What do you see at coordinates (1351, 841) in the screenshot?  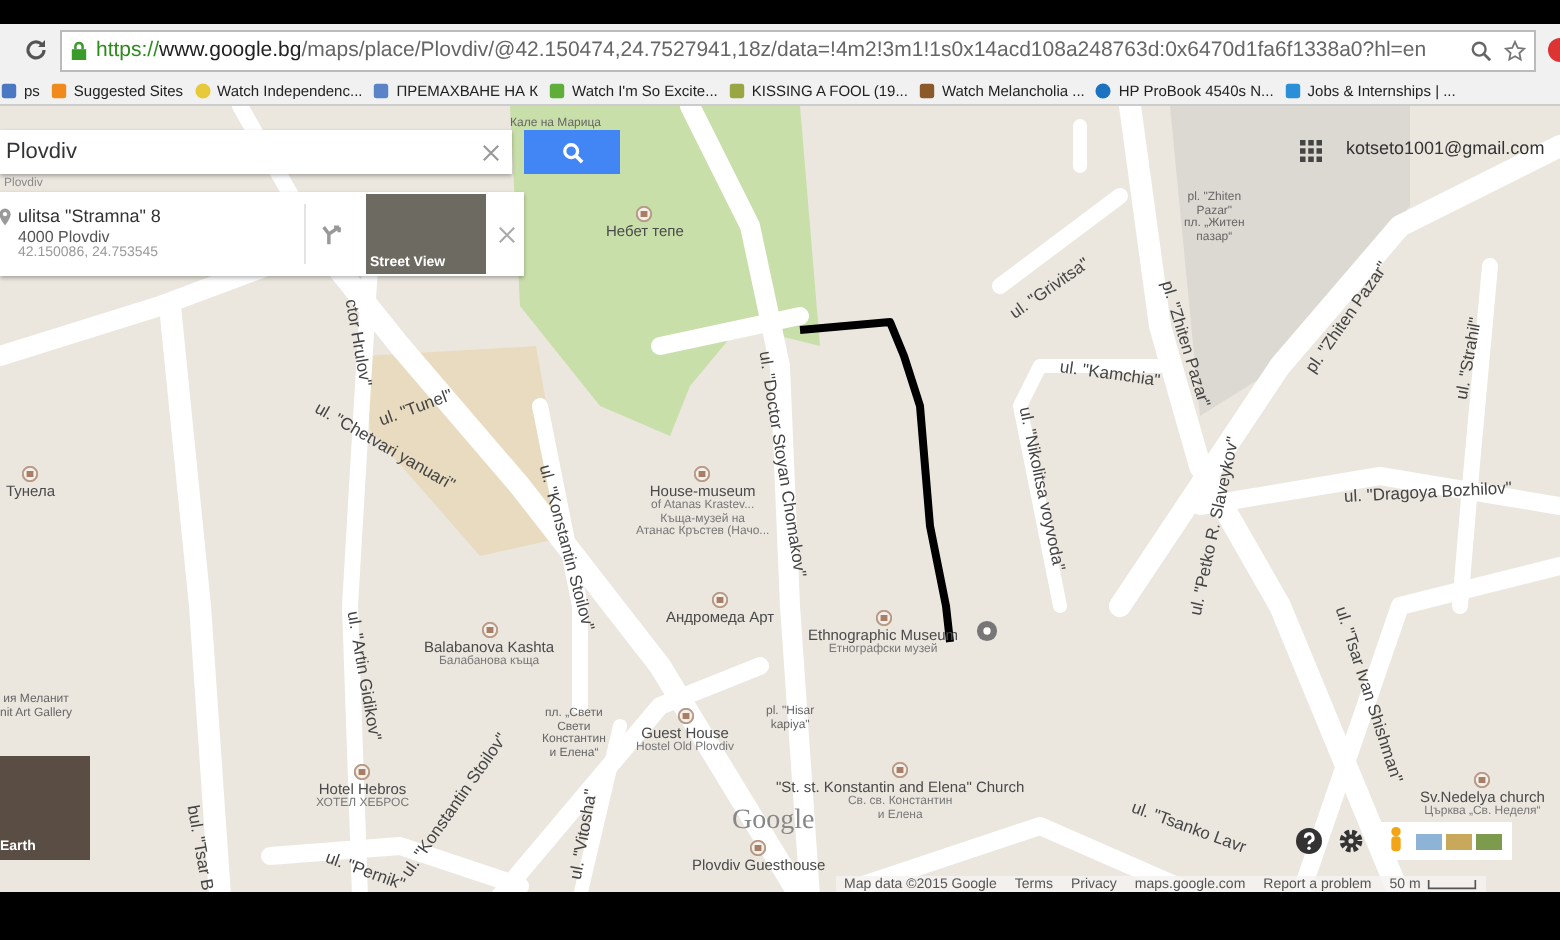 I see `settings-icon` at bounding box center [1351, 841].